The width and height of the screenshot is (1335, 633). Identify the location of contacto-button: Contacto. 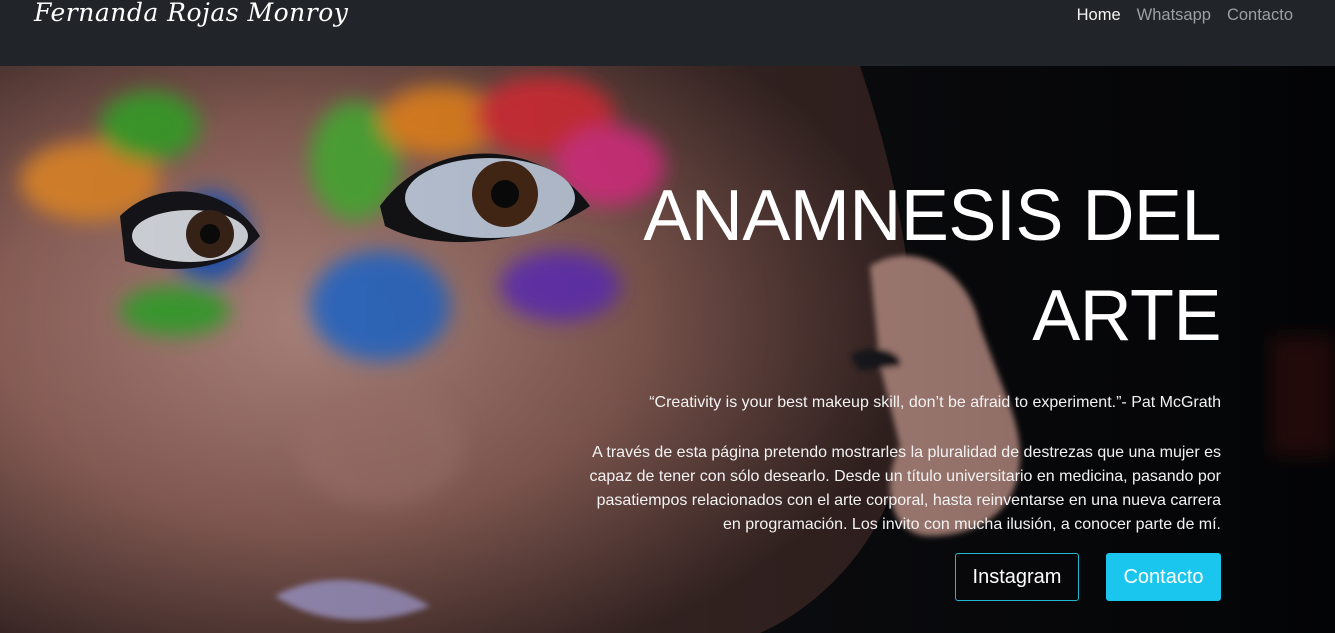
(1163, 577).